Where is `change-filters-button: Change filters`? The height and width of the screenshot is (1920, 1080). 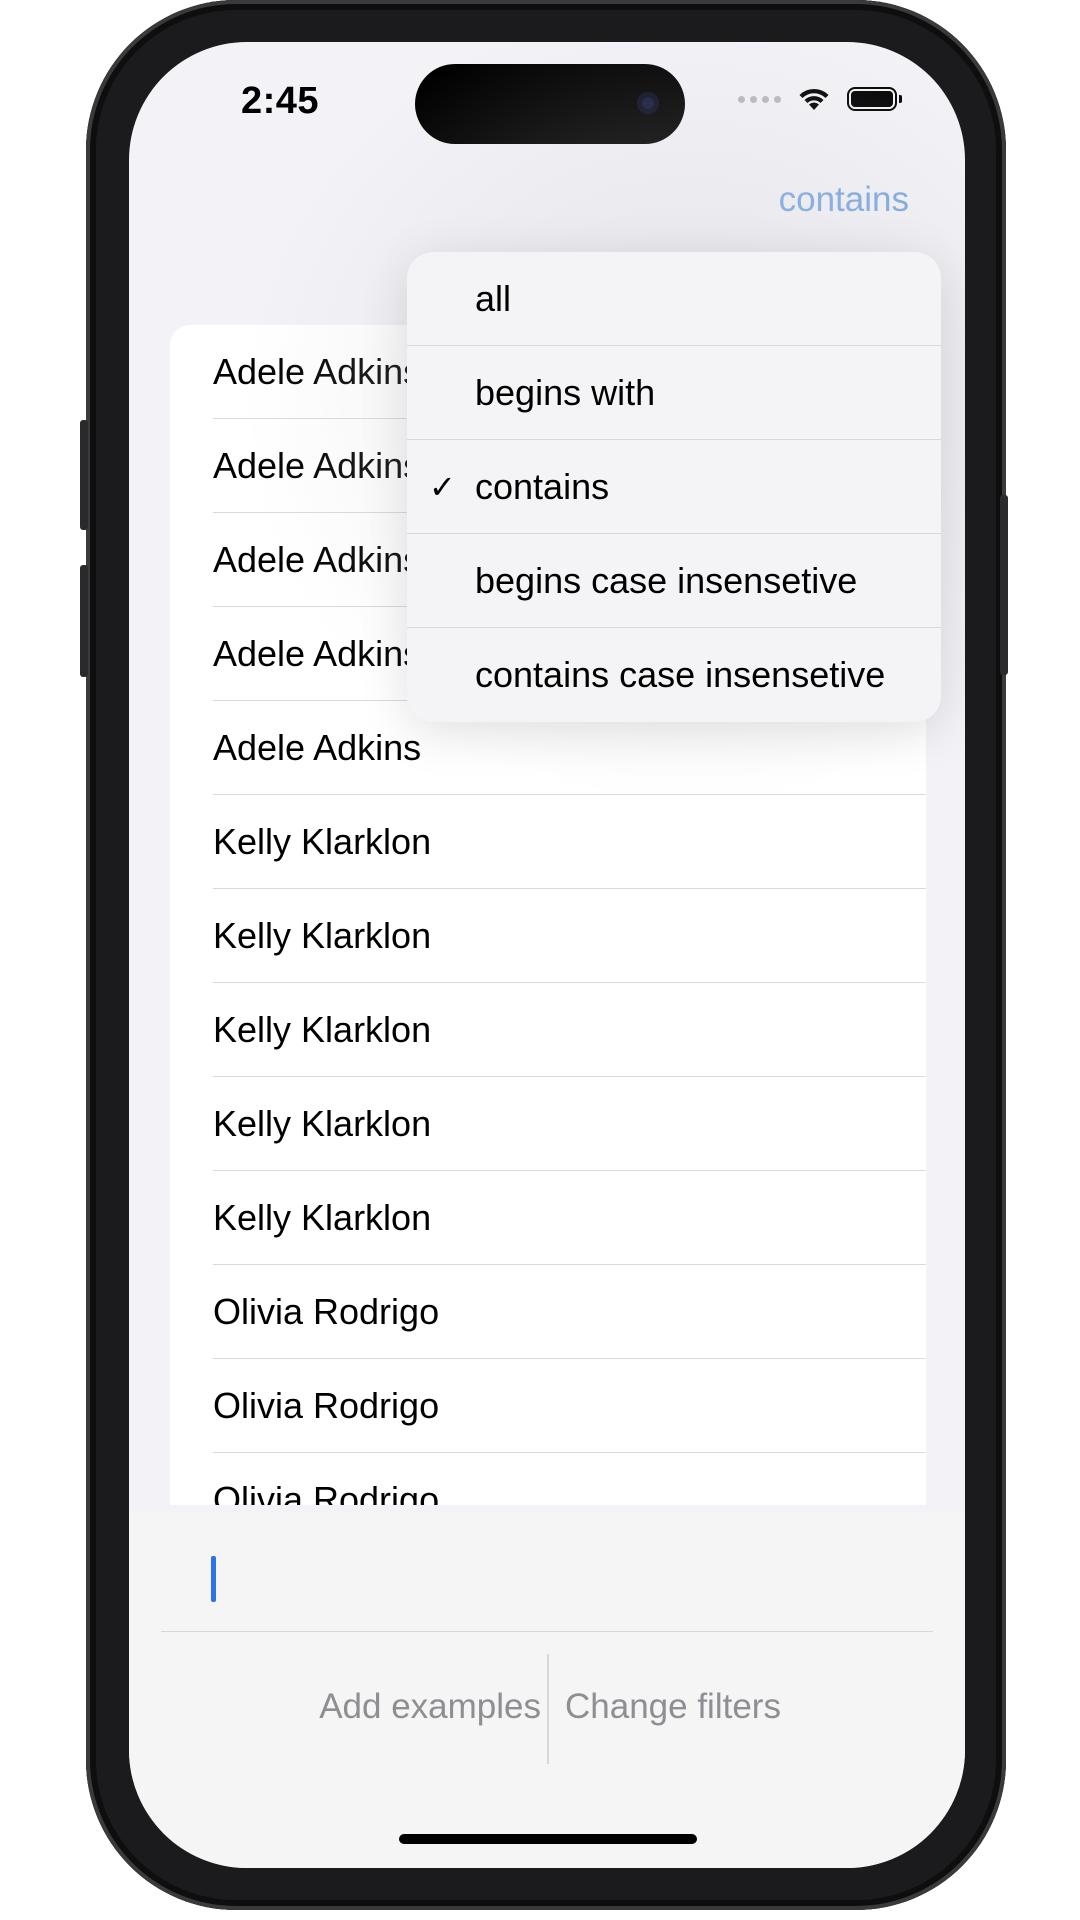 change-filters-button: Change filters is located at coordinates (673, 1707).